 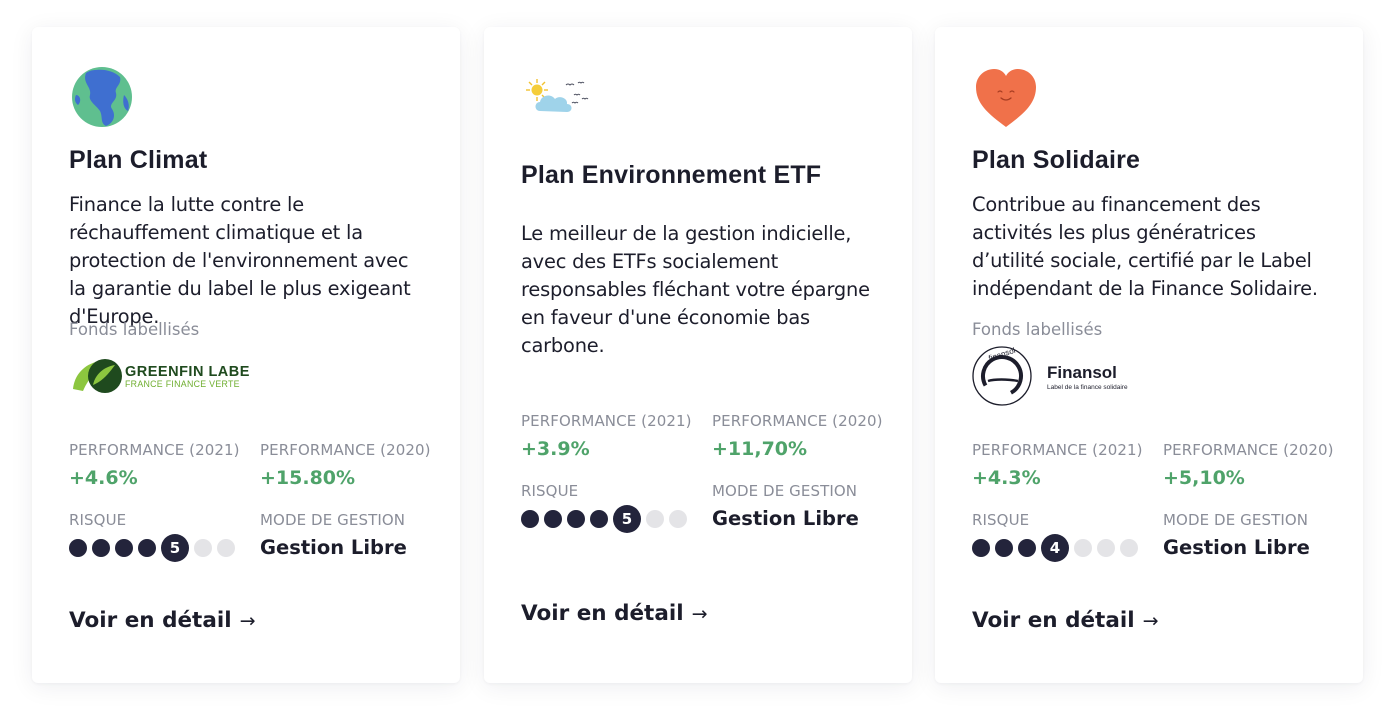 What do you see at coordinates (182, 384) in the screenshot?
I see `svg-text: FRANCE FINANCE VERTE` at bounding box center [182, 384].